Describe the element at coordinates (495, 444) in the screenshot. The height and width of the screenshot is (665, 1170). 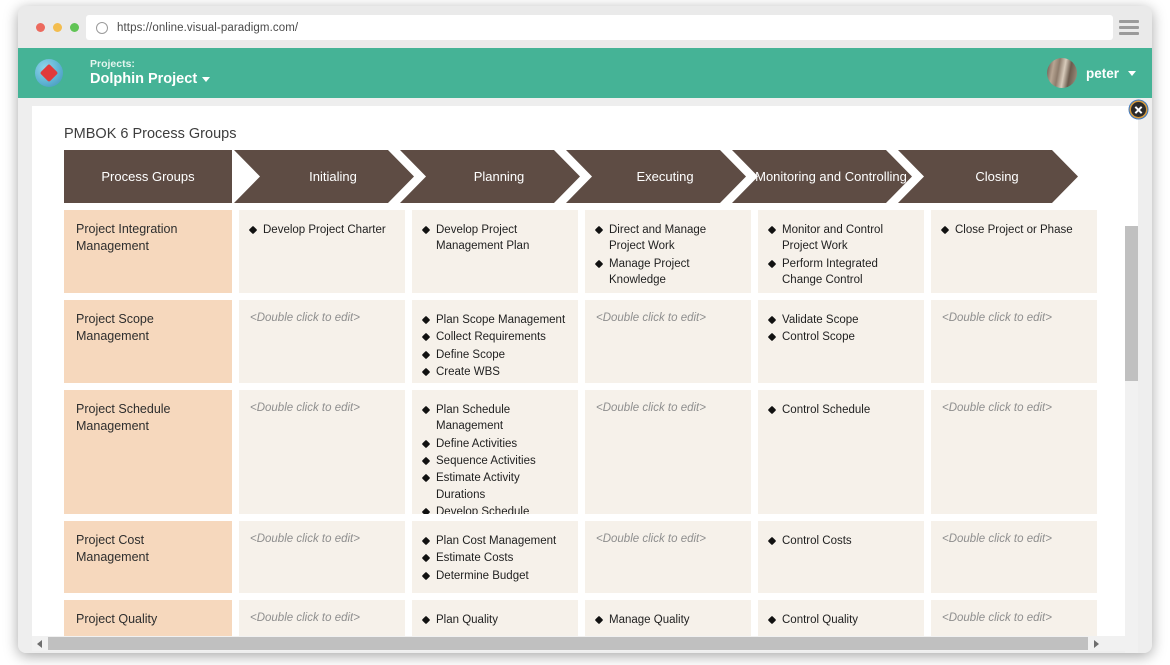
I see `process-item: Define Activities` at that location.